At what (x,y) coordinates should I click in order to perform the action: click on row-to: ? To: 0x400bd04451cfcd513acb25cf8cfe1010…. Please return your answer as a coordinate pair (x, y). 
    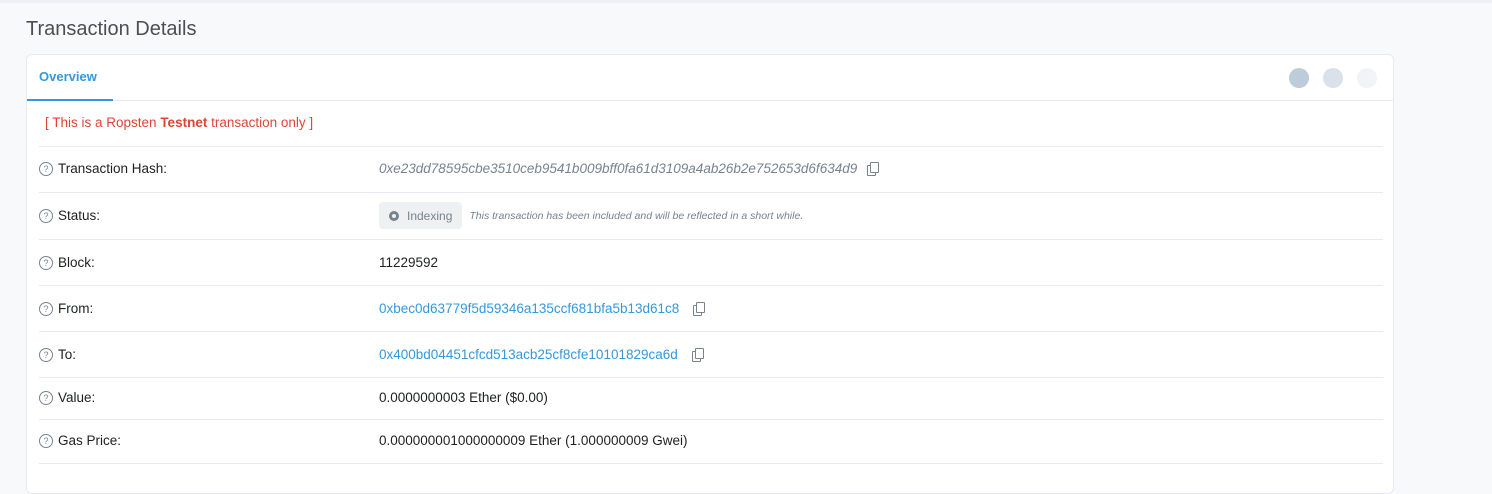
    Looking at the image, I should click on (711, 354).